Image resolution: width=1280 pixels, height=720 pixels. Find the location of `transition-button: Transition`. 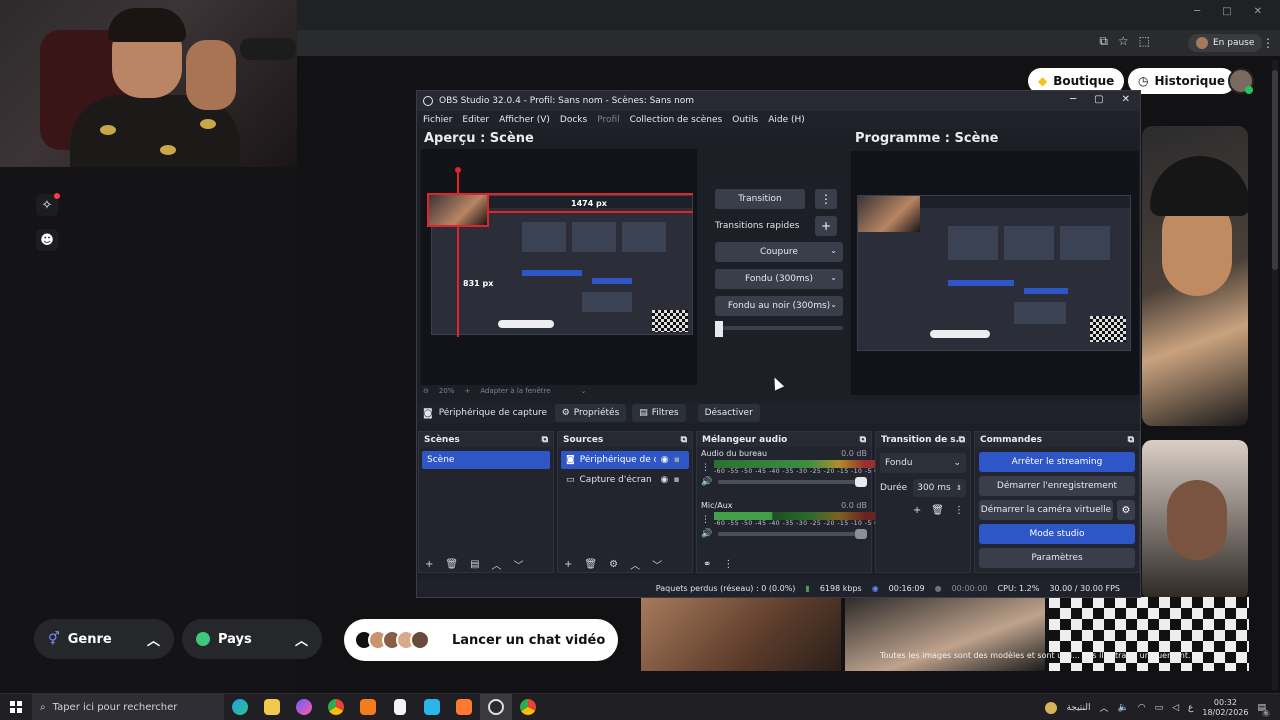

transition-button: Transition is located at coordinates (760, 199).